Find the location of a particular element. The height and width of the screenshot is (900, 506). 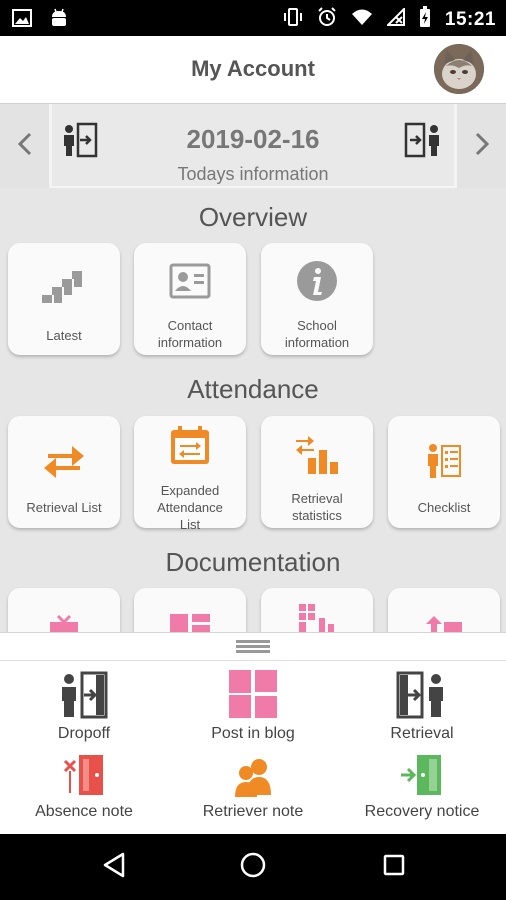

date-navigator: 2019-02-16 Todays information is located at coordinates (253, 146).